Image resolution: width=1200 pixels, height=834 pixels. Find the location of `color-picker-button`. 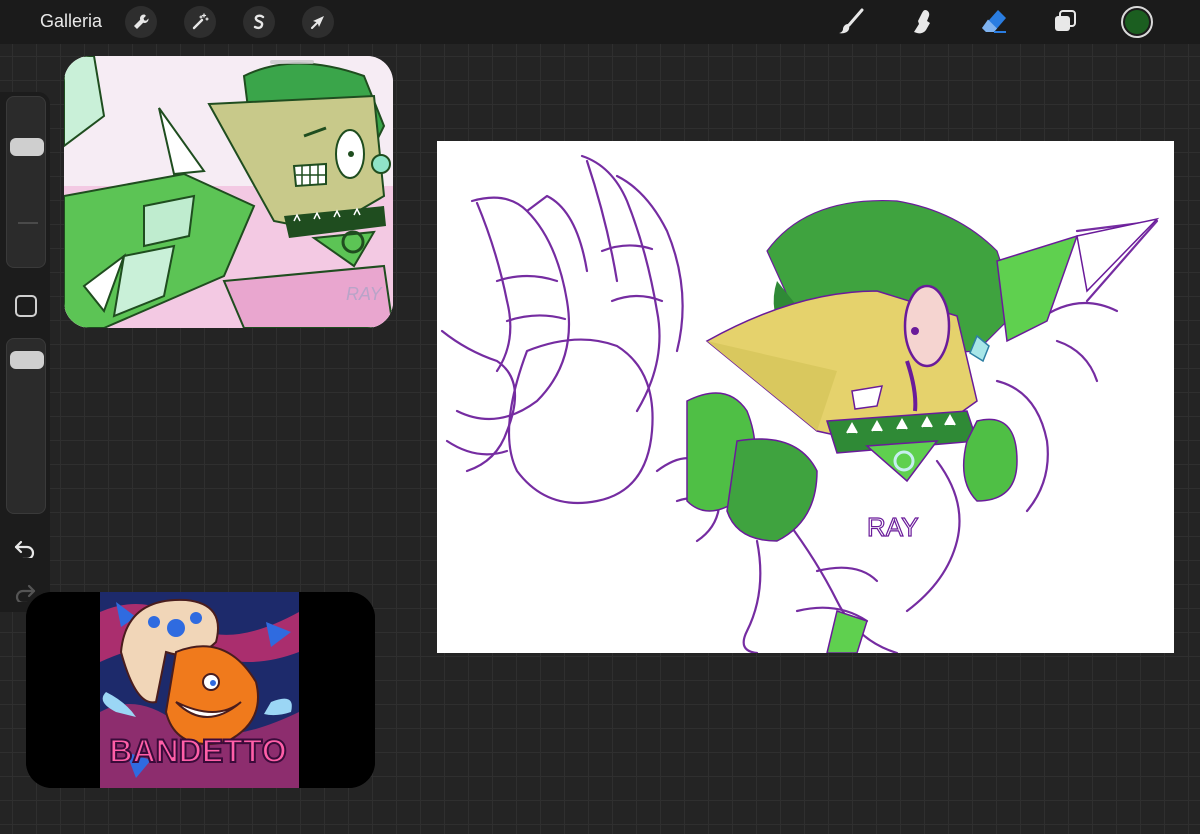

color-picker-button is located at coordinates (1137, 22).